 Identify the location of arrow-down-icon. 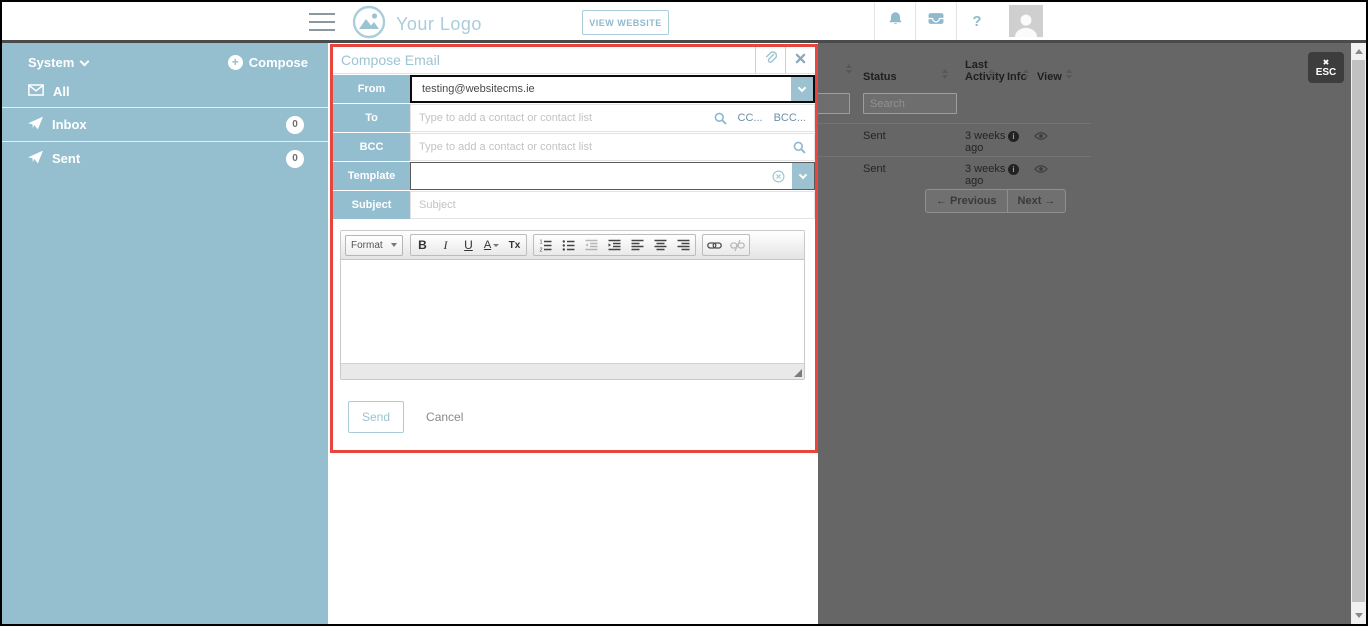
(1358, 615).